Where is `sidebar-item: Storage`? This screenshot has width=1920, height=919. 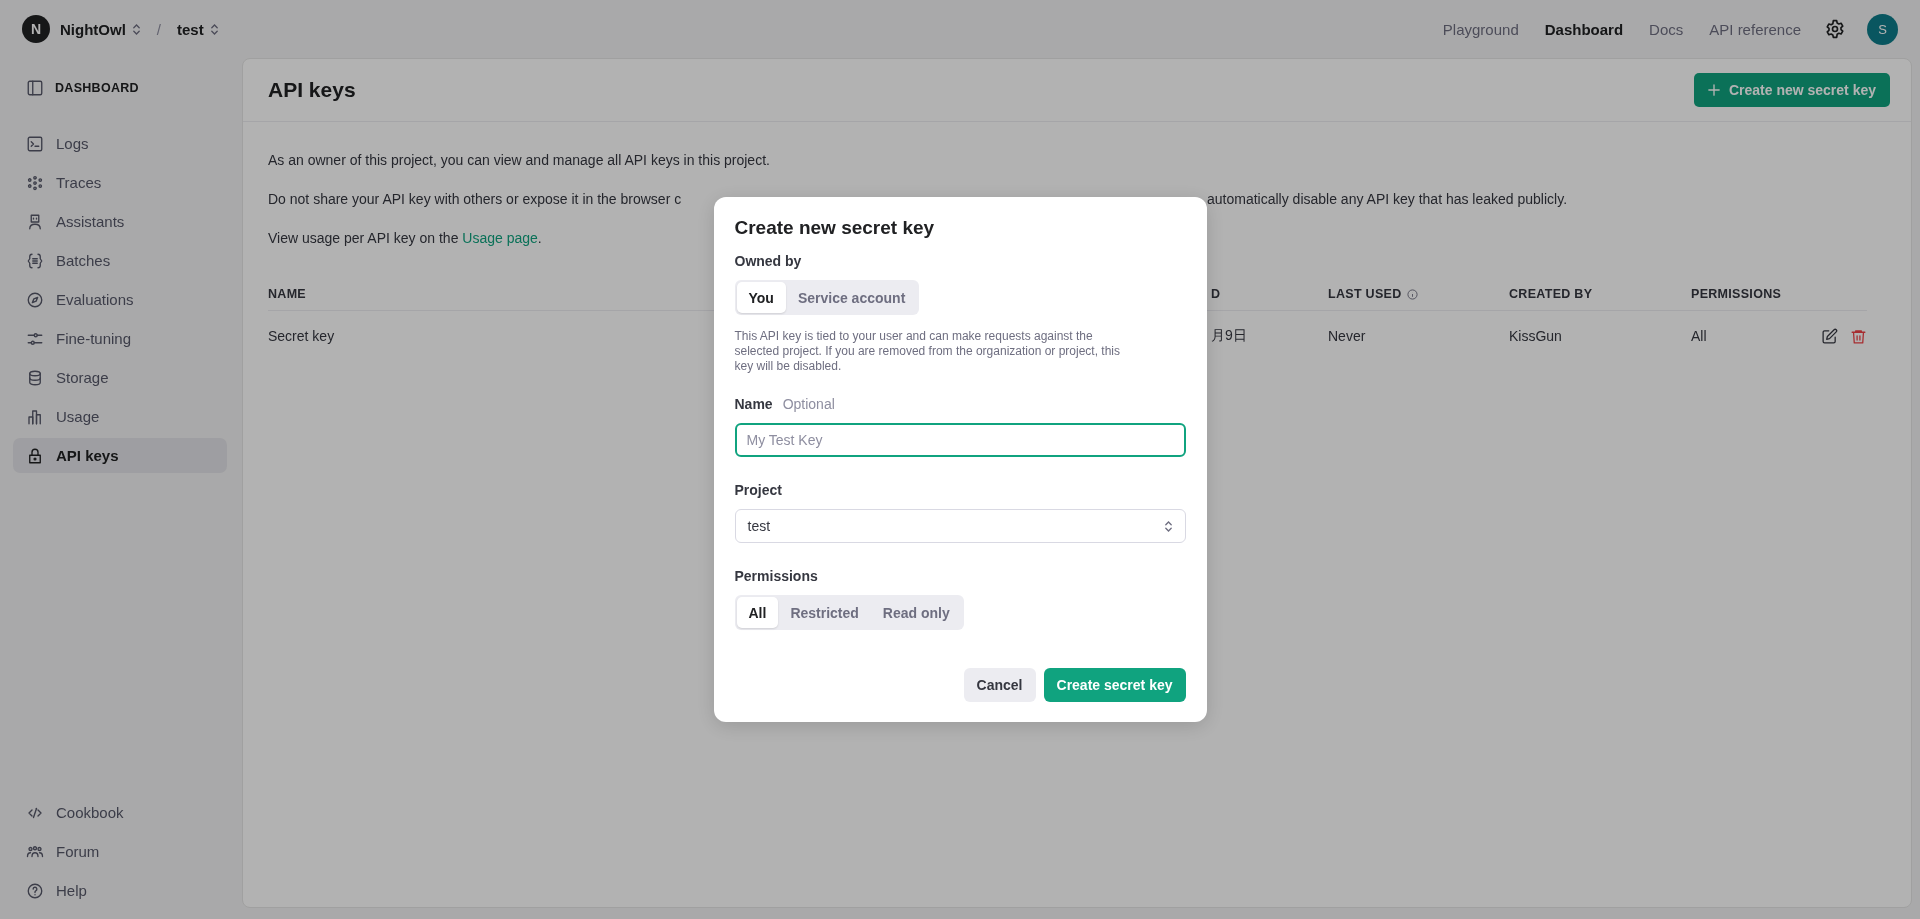 sidebar-item: Storage is located at coordinates (120, 377).